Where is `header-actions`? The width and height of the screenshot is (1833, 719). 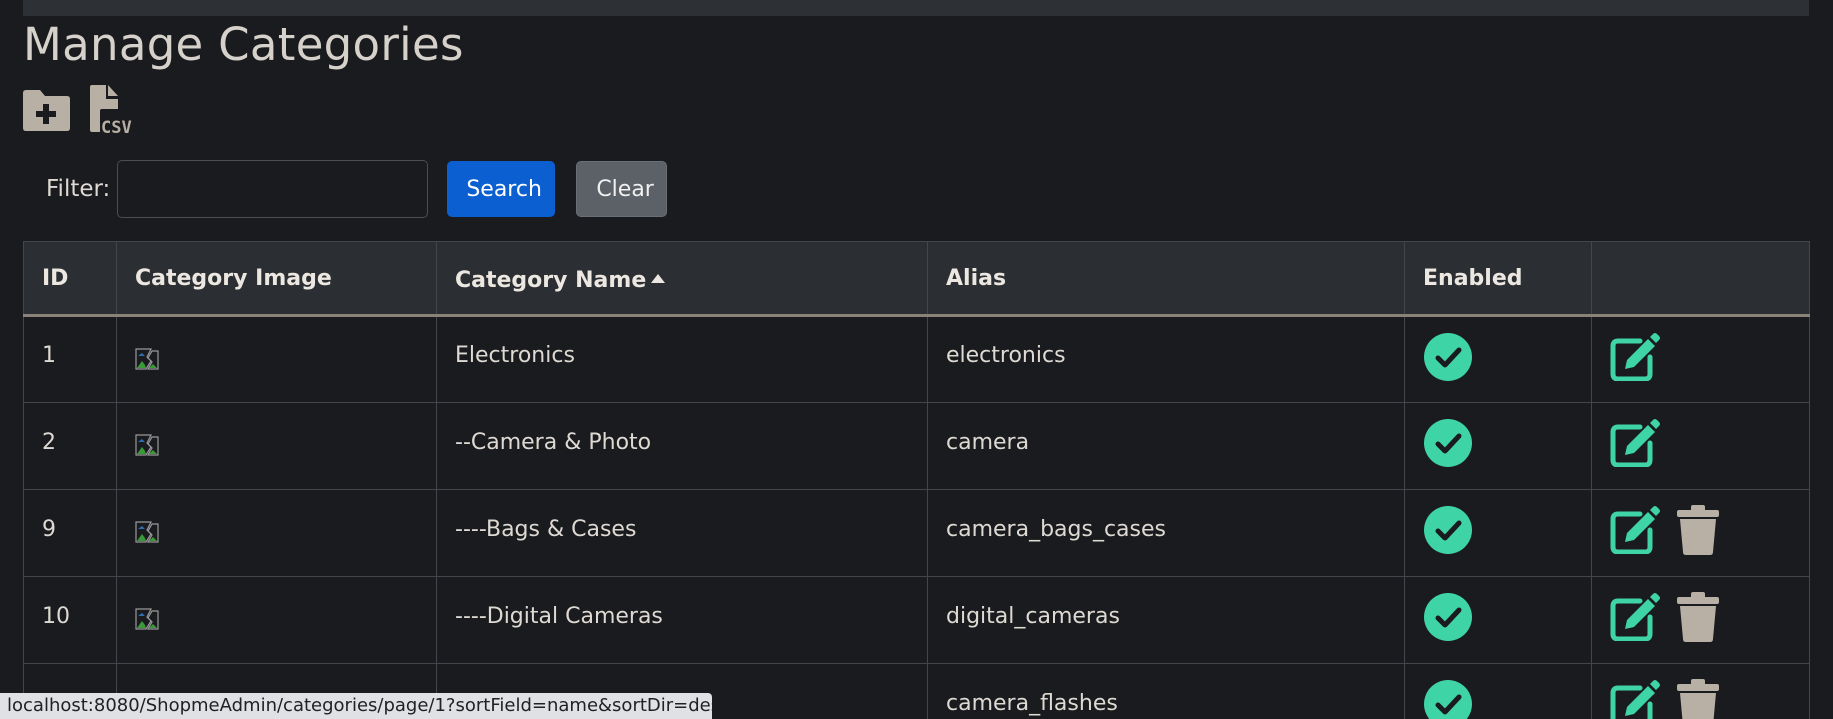 header-actions is located at coordinates (1700, 279).